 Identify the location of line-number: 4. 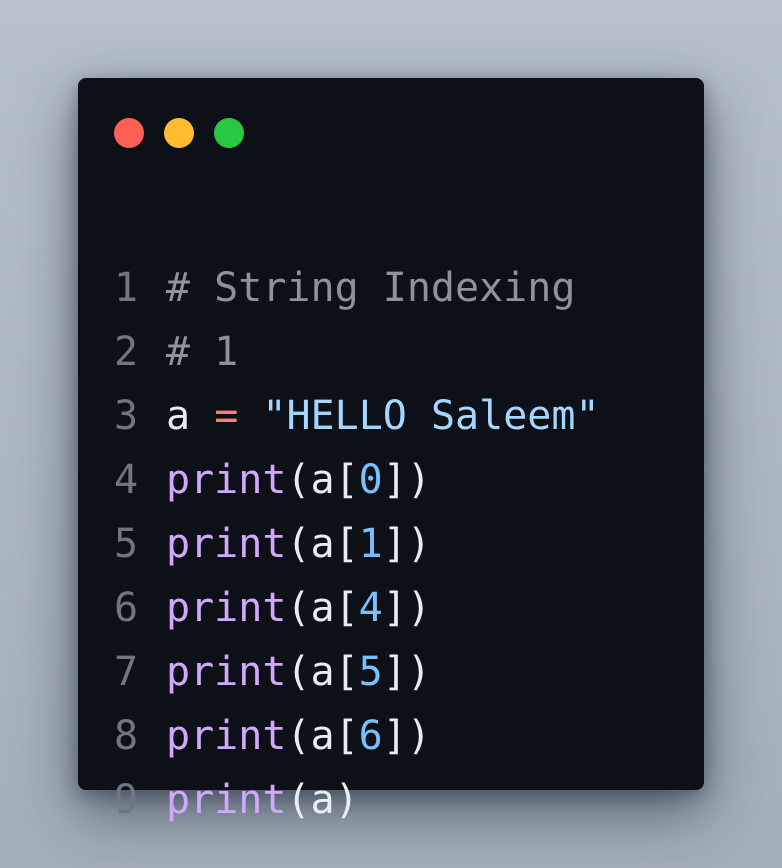
(126, 480).